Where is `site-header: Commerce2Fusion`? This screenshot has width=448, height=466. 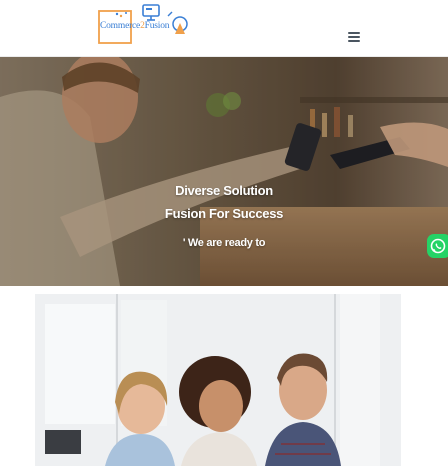
site-header: Commerce2Fusion is located at coordinates (224, 28).